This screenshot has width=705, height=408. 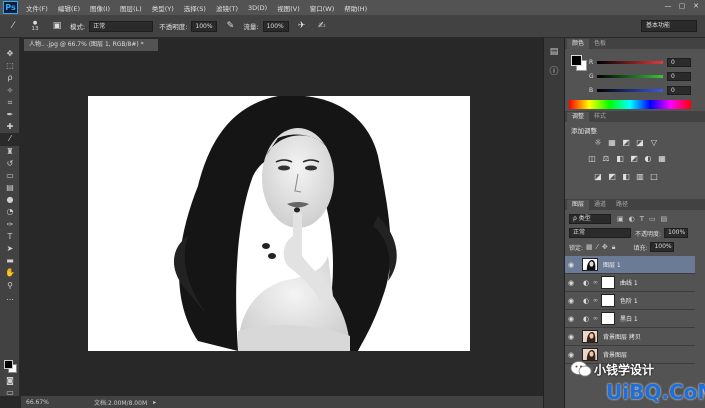 I want to click on lasso-tool-icon: ρ, so click(x=10, y=78).